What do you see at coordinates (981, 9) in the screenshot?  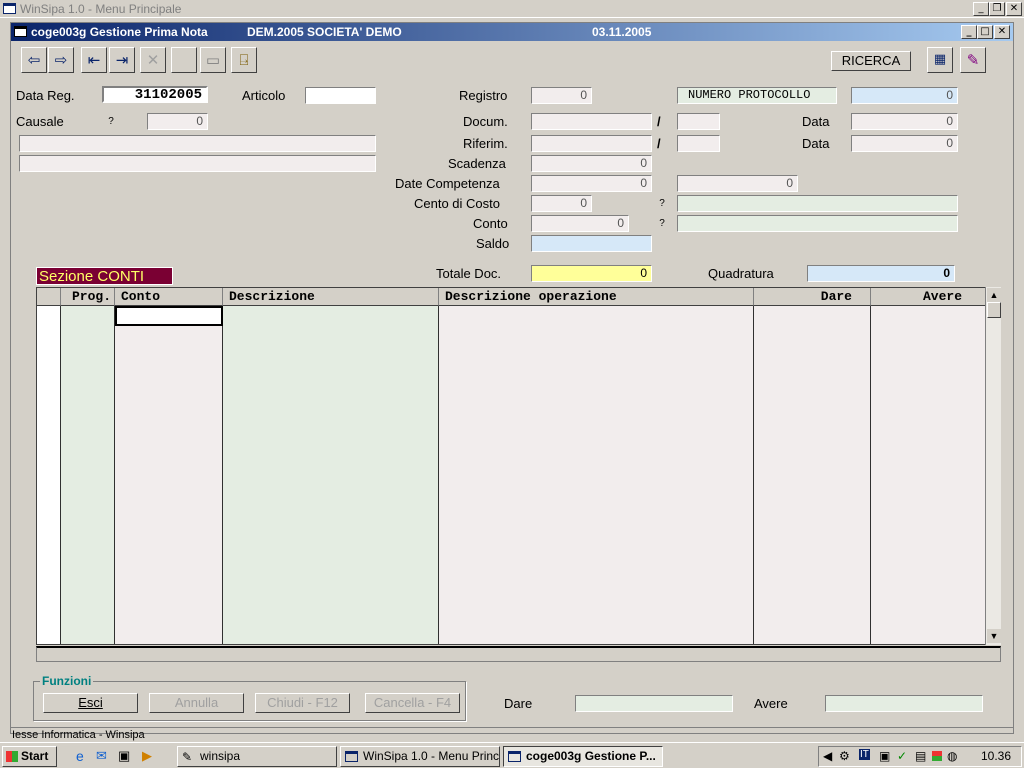 I see `minimize-button: _` at bounding box center [981, 9].